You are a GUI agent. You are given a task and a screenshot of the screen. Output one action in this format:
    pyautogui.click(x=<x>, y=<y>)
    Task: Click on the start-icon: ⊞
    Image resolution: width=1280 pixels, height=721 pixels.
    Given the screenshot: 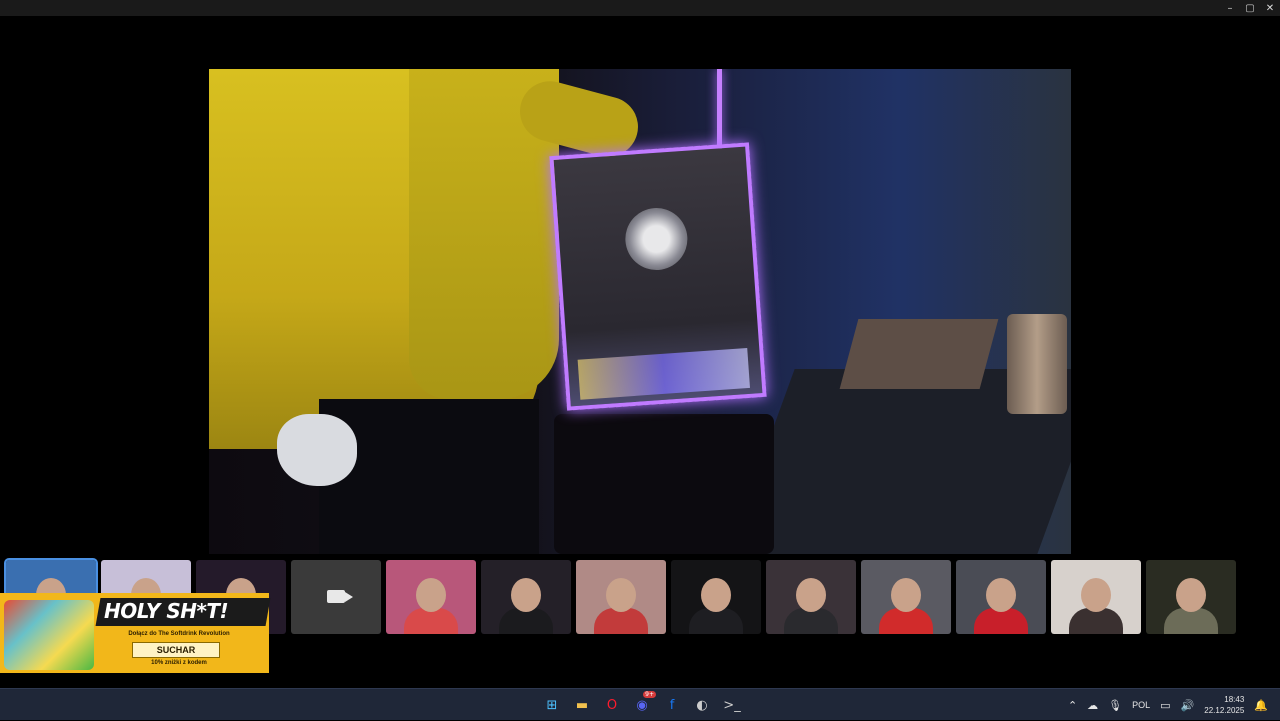 What is the action you would take?
    pyautogui.click(x=552, y=705)
    